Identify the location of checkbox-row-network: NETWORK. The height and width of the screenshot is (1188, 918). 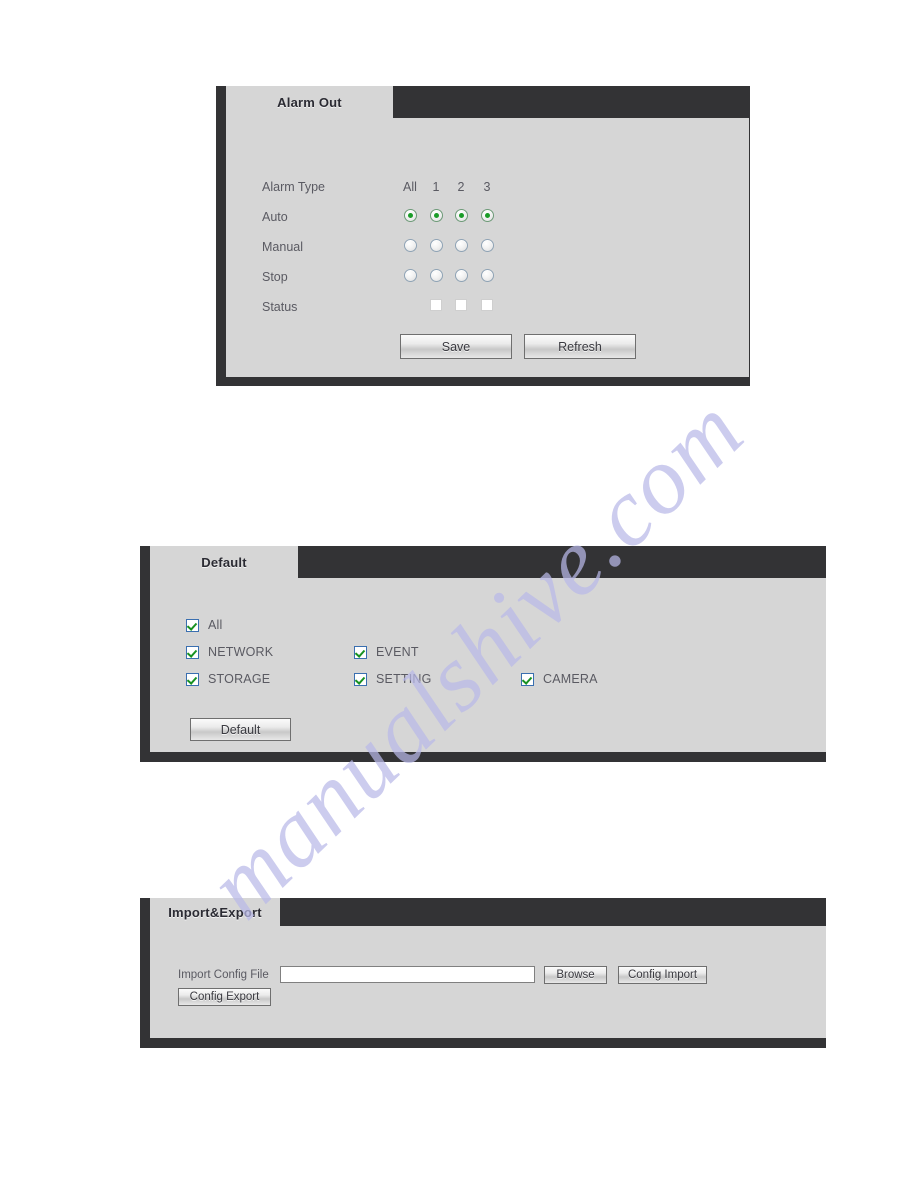
(229, 652).